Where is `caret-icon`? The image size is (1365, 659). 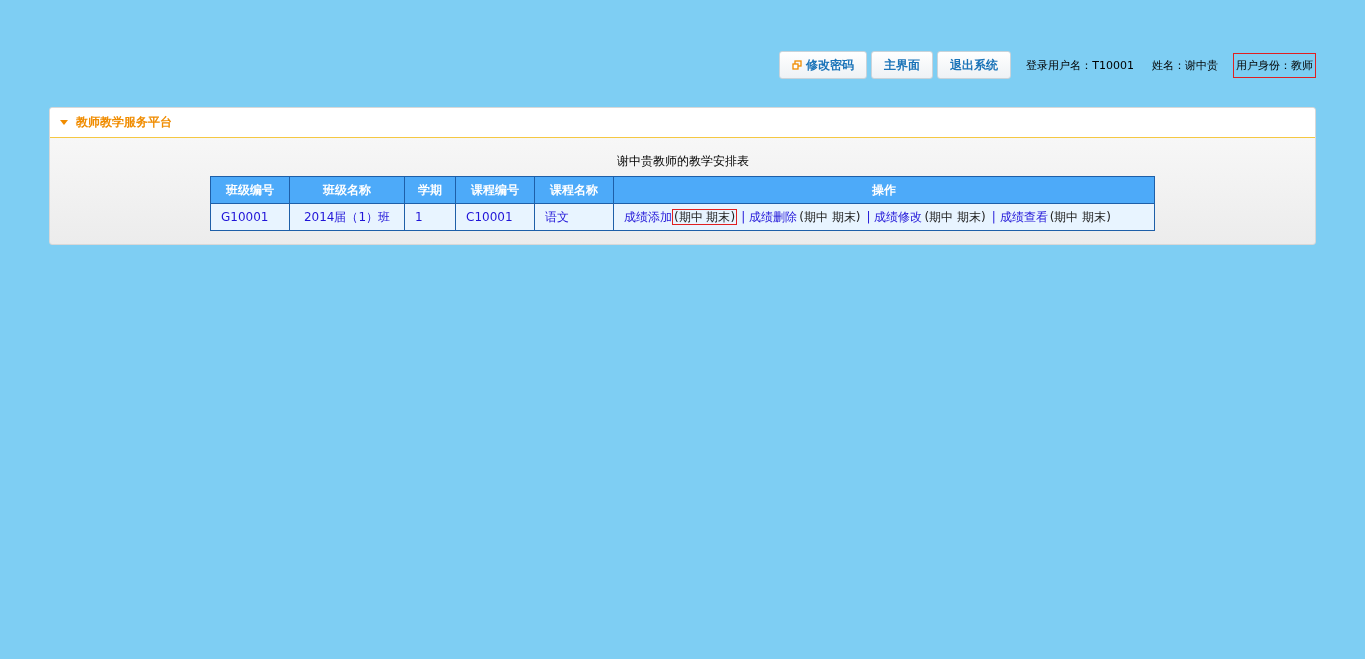 caret-icon is located at coordinates (64, 122).